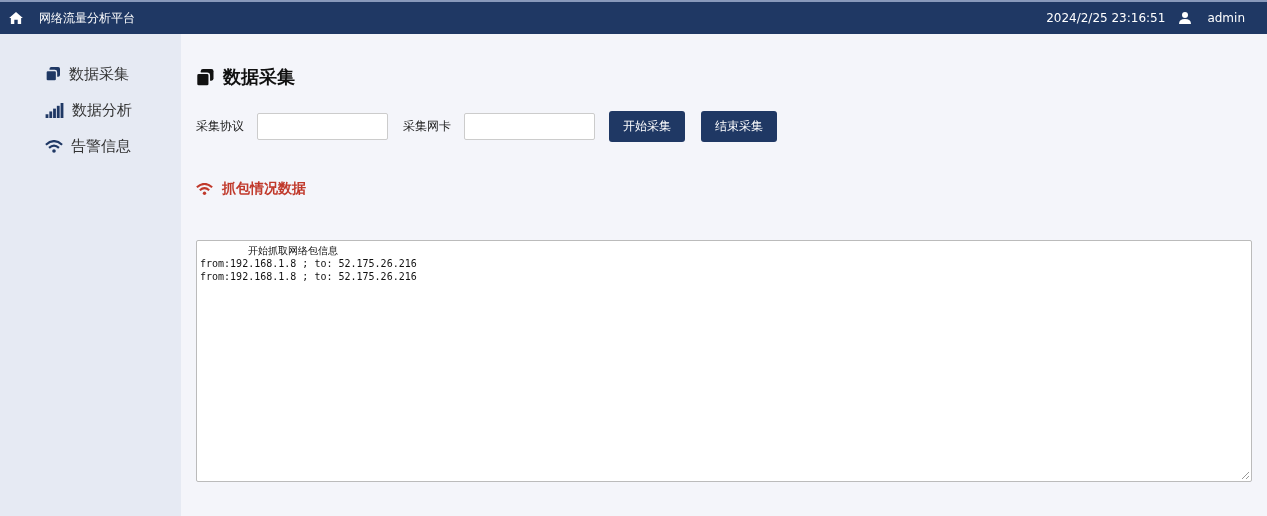 This screenshot has width=1267, height=516. I want to click on field-label: 采集协议, so click(220, 126).